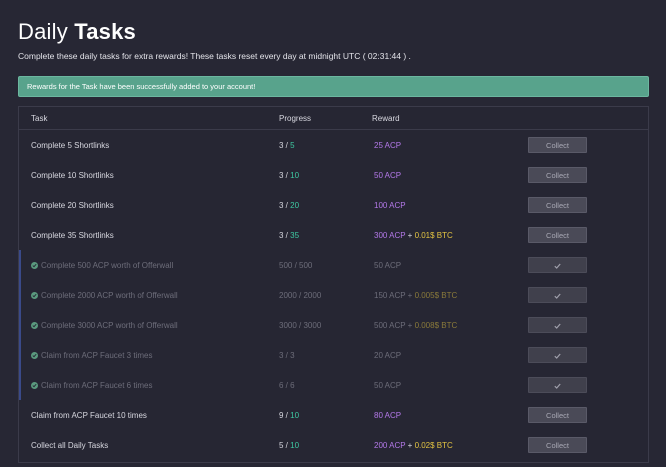 Image resolution: width=666 pixels, height=467 pixels. I want to click on progress-total: 5, so click(292, 145).